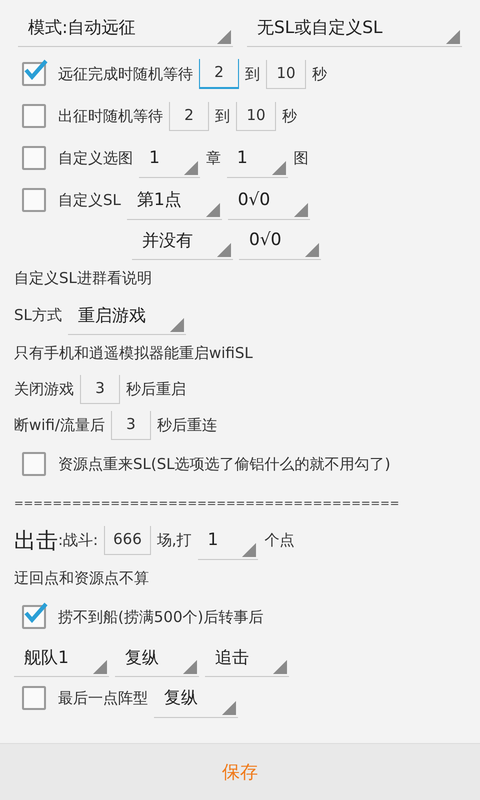 Image resolution: width=480 pixels, height=800 pixels. Describe the element at coordinates (156, 389) in the screenshot. I see `label: 秒后重启` at that location.